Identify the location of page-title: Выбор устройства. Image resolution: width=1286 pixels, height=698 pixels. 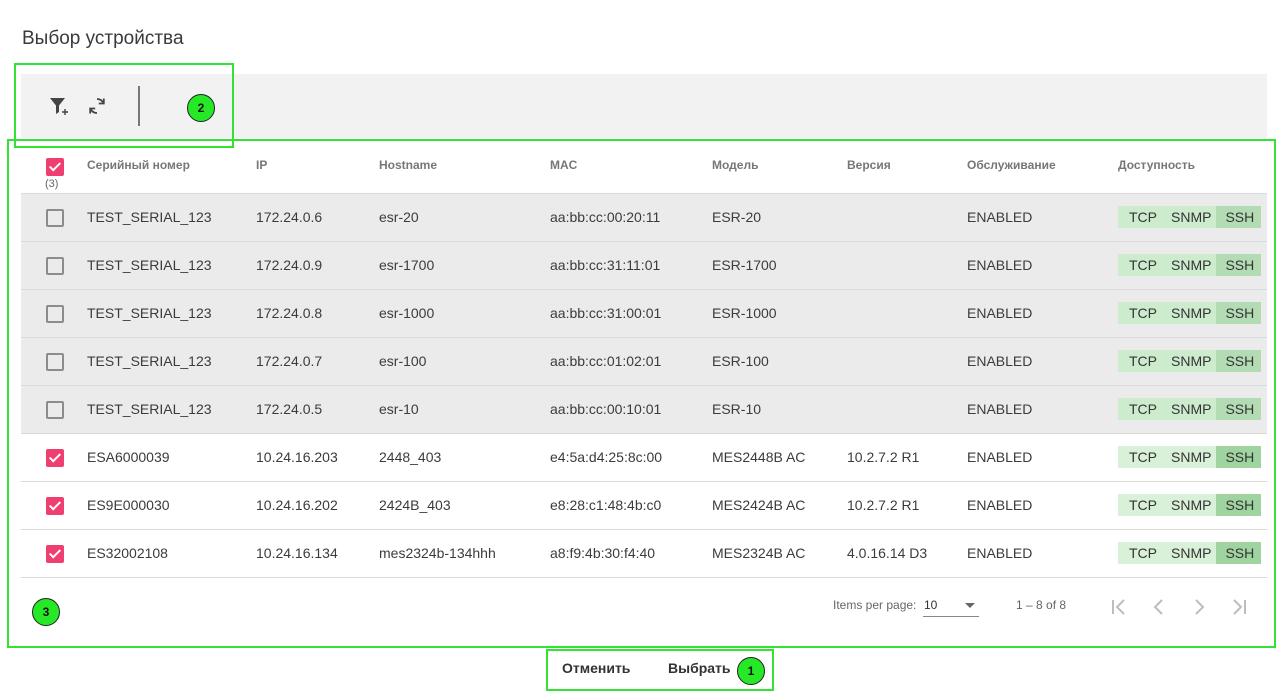
(103, 38).